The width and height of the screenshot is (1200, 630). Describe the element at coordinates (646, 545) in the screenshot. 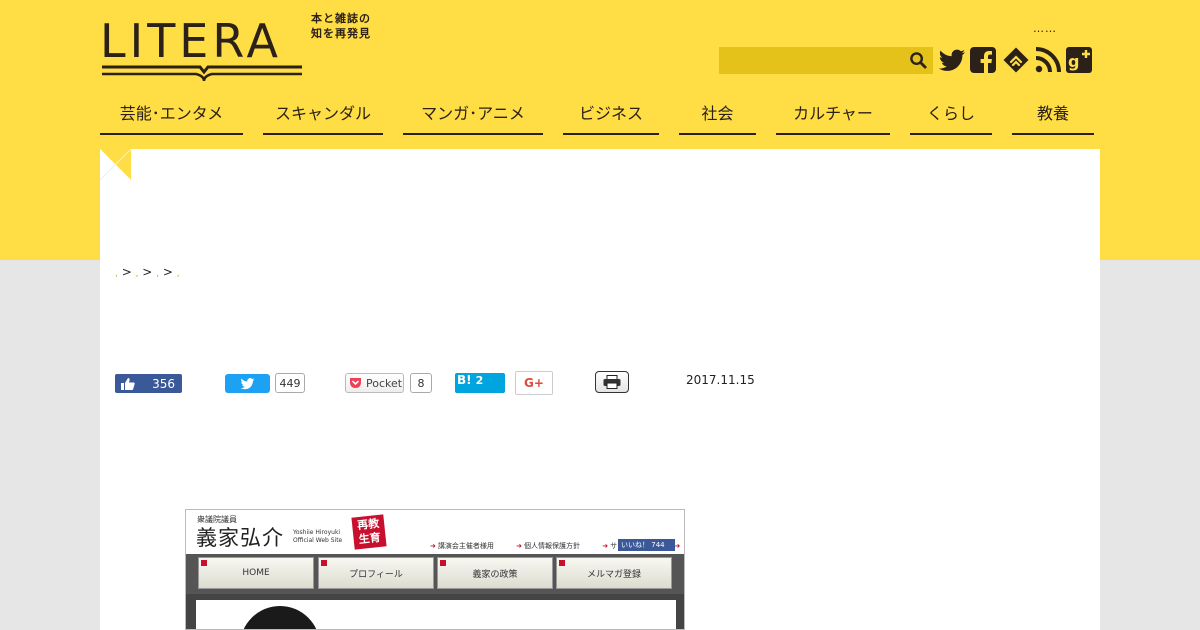

I see `image-fb-like: いいね！ 744` at that location.